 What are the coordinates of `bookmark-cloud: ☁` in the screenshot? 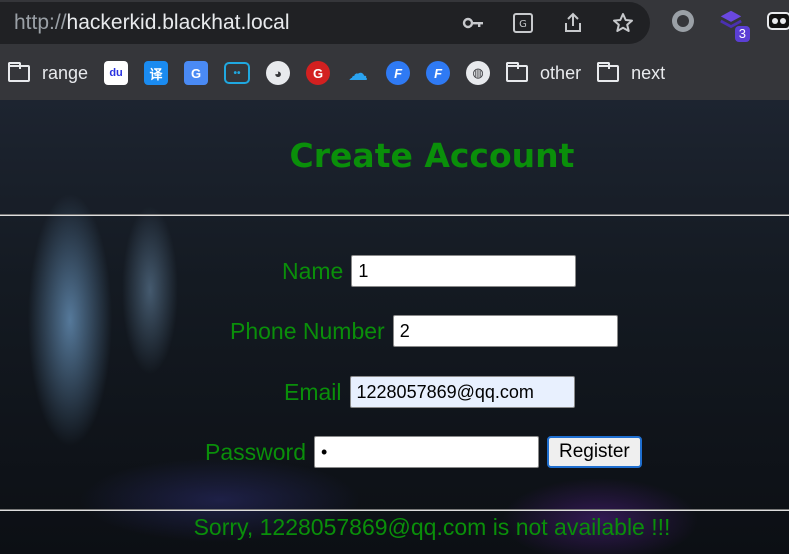 It's located at (358, 73).